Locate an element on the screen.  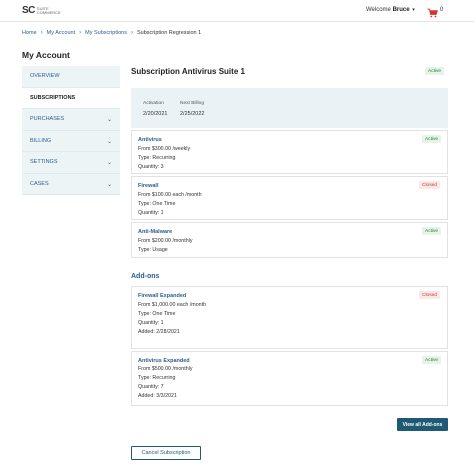
cart-icon is located at coordinates (432, 14).